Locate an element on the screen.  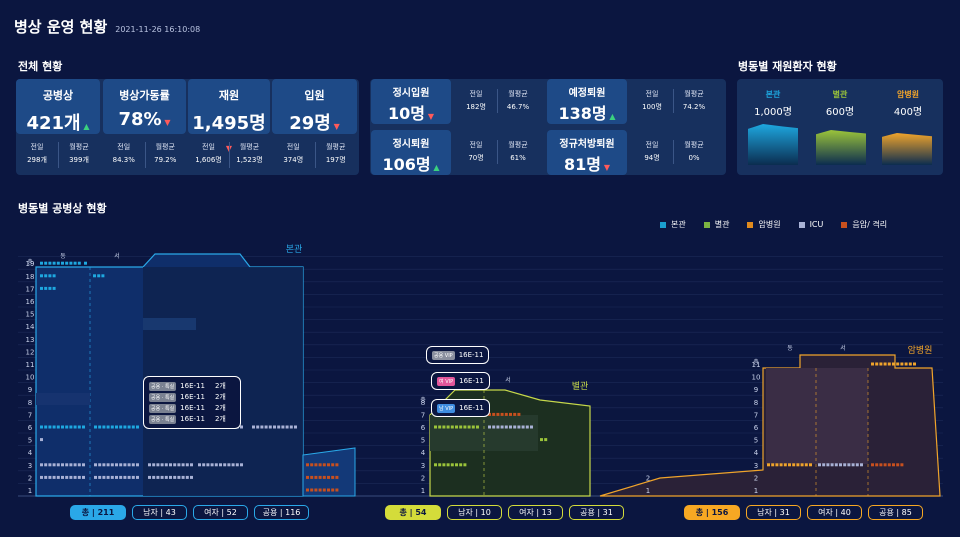
flow-sub: 월평균 46.7% is located at coordinates (518, 101).